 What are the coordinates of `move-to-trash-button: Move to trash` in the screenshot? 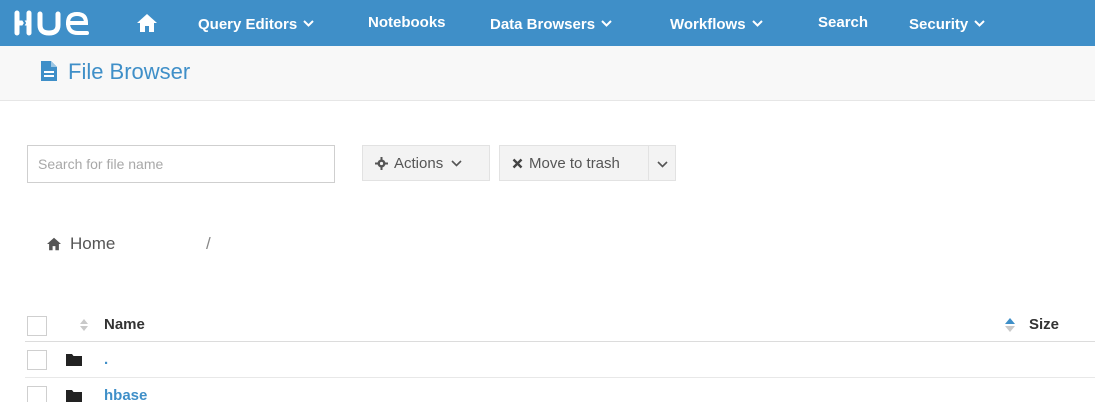 It's located at (574, 163).